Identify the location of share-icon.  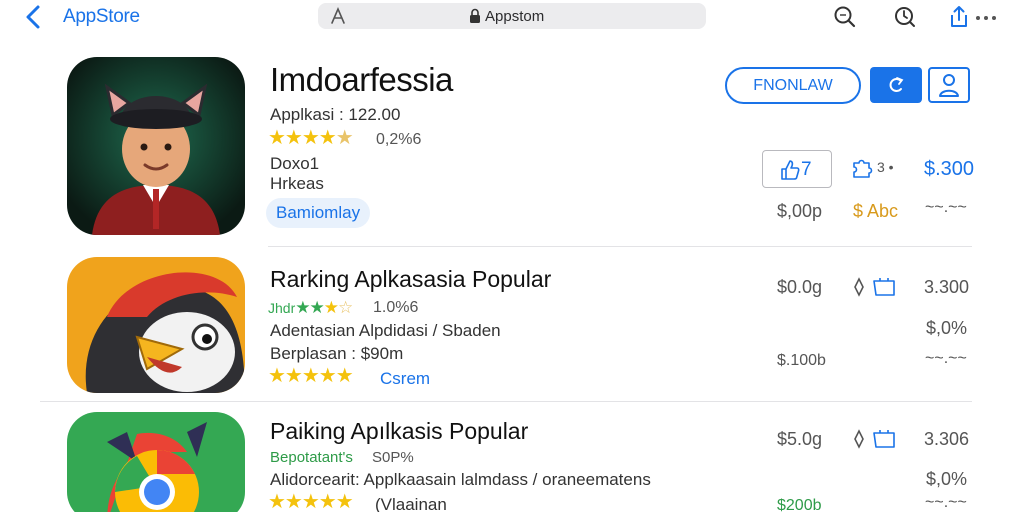
(959, 17).